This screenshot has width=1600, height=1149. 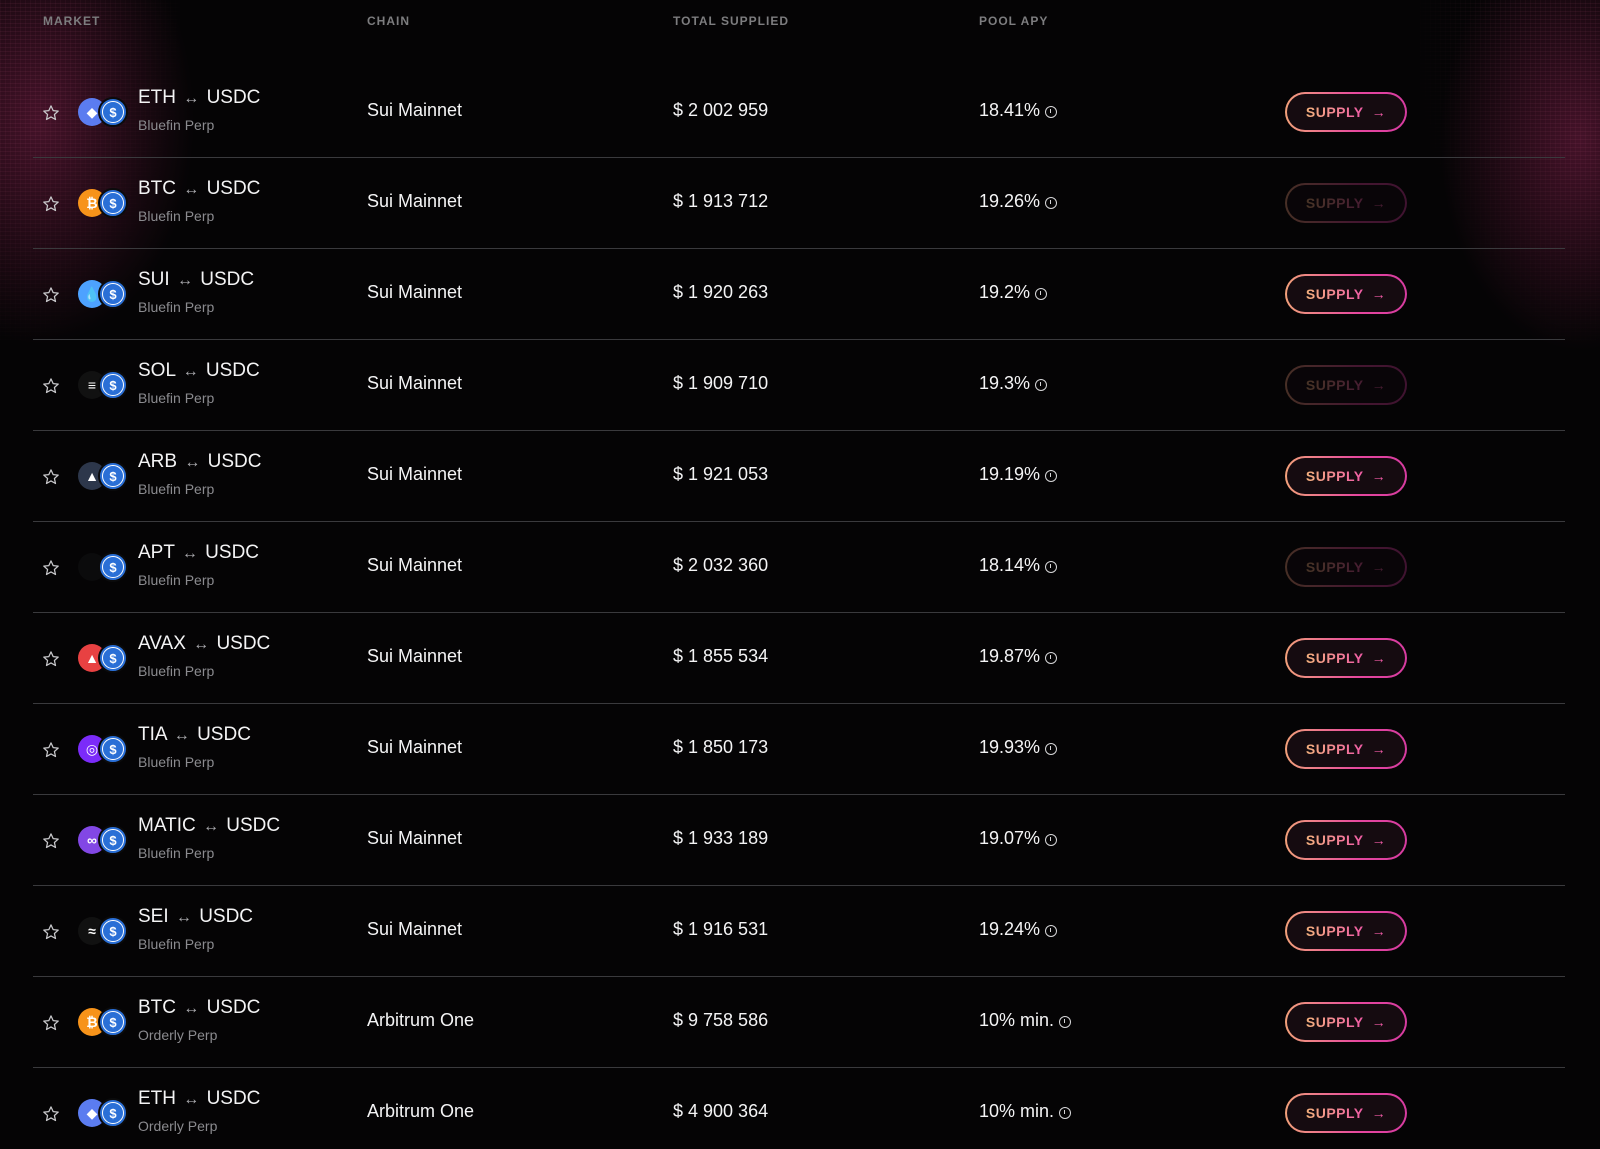 What do you see at coordinates (104, 931) in the screenshot?
I see `token-pair-icons: ≈ $` at bounding box center [104, 931].